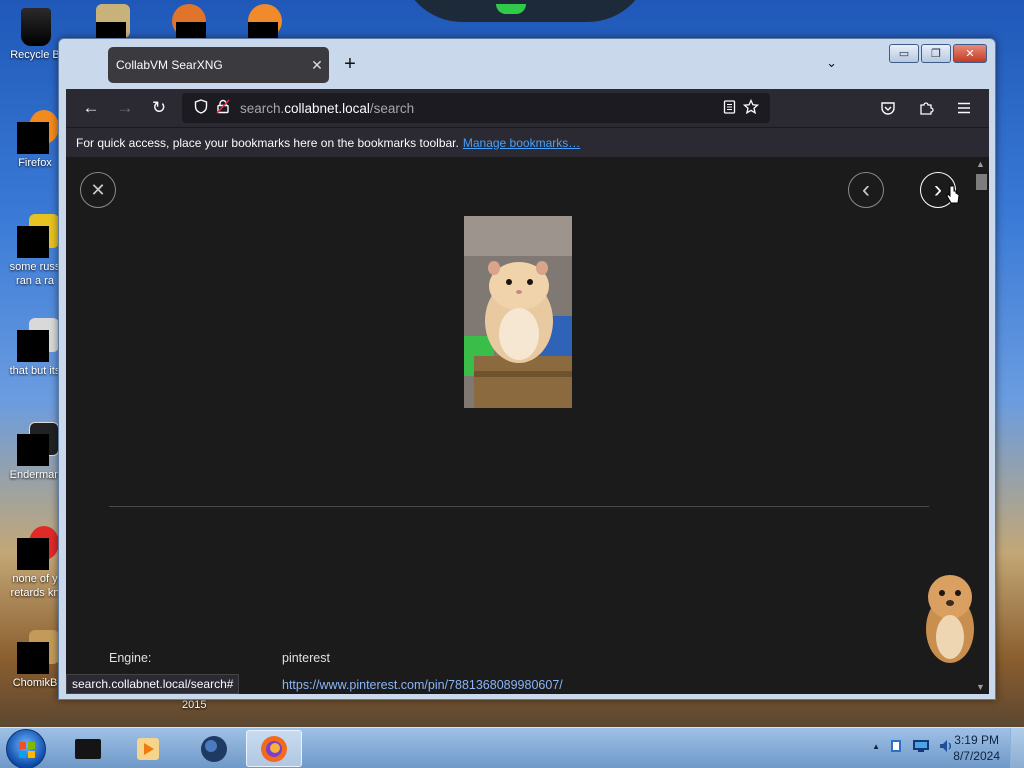 This screenshot has height=768, width=1024. I want to click on extensions-puzzle-icon, so click(926, 108).